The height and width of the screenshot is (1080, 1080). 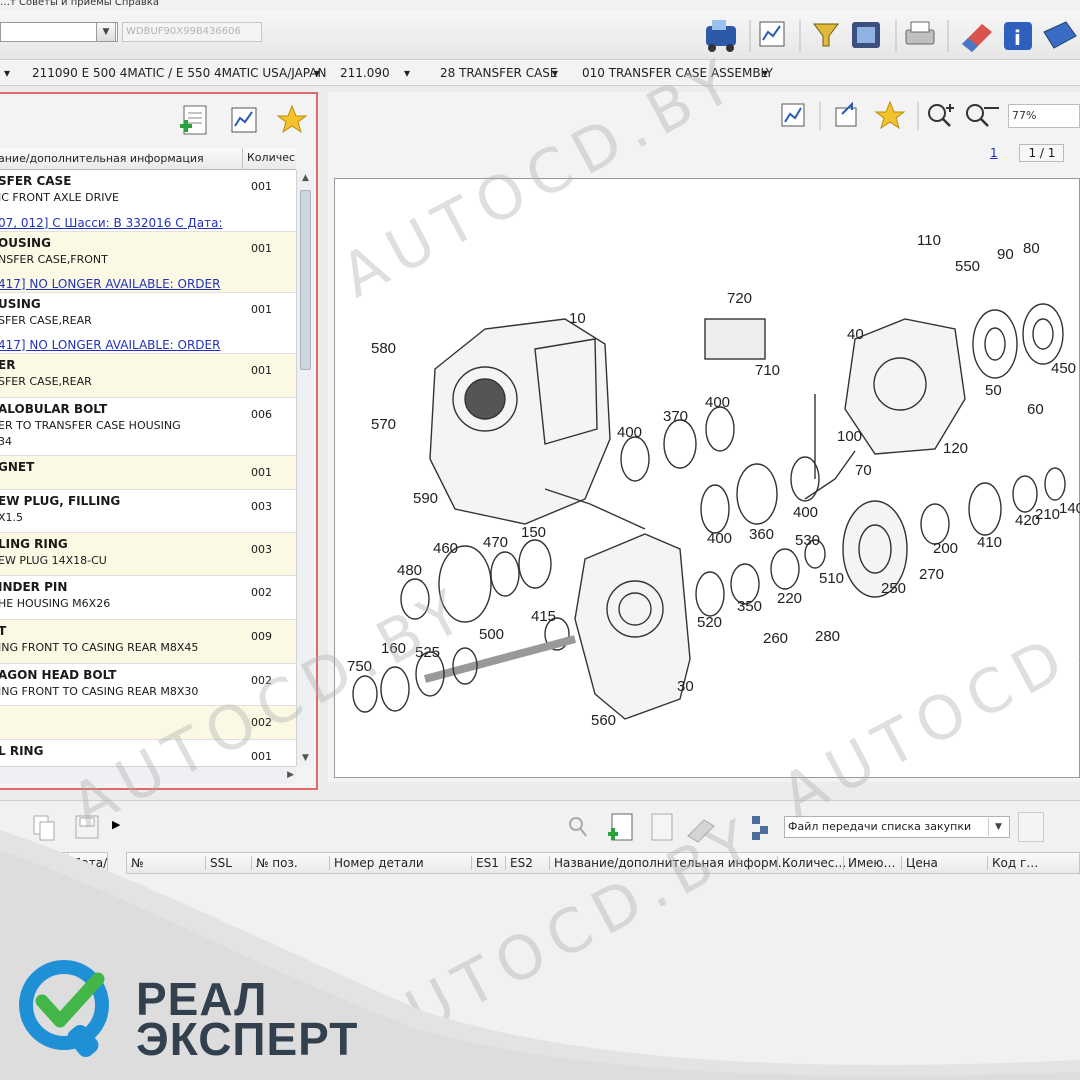 I want to click on menu-bar-text: …т Советы и приемы Справка, so click(x=79, y=4).